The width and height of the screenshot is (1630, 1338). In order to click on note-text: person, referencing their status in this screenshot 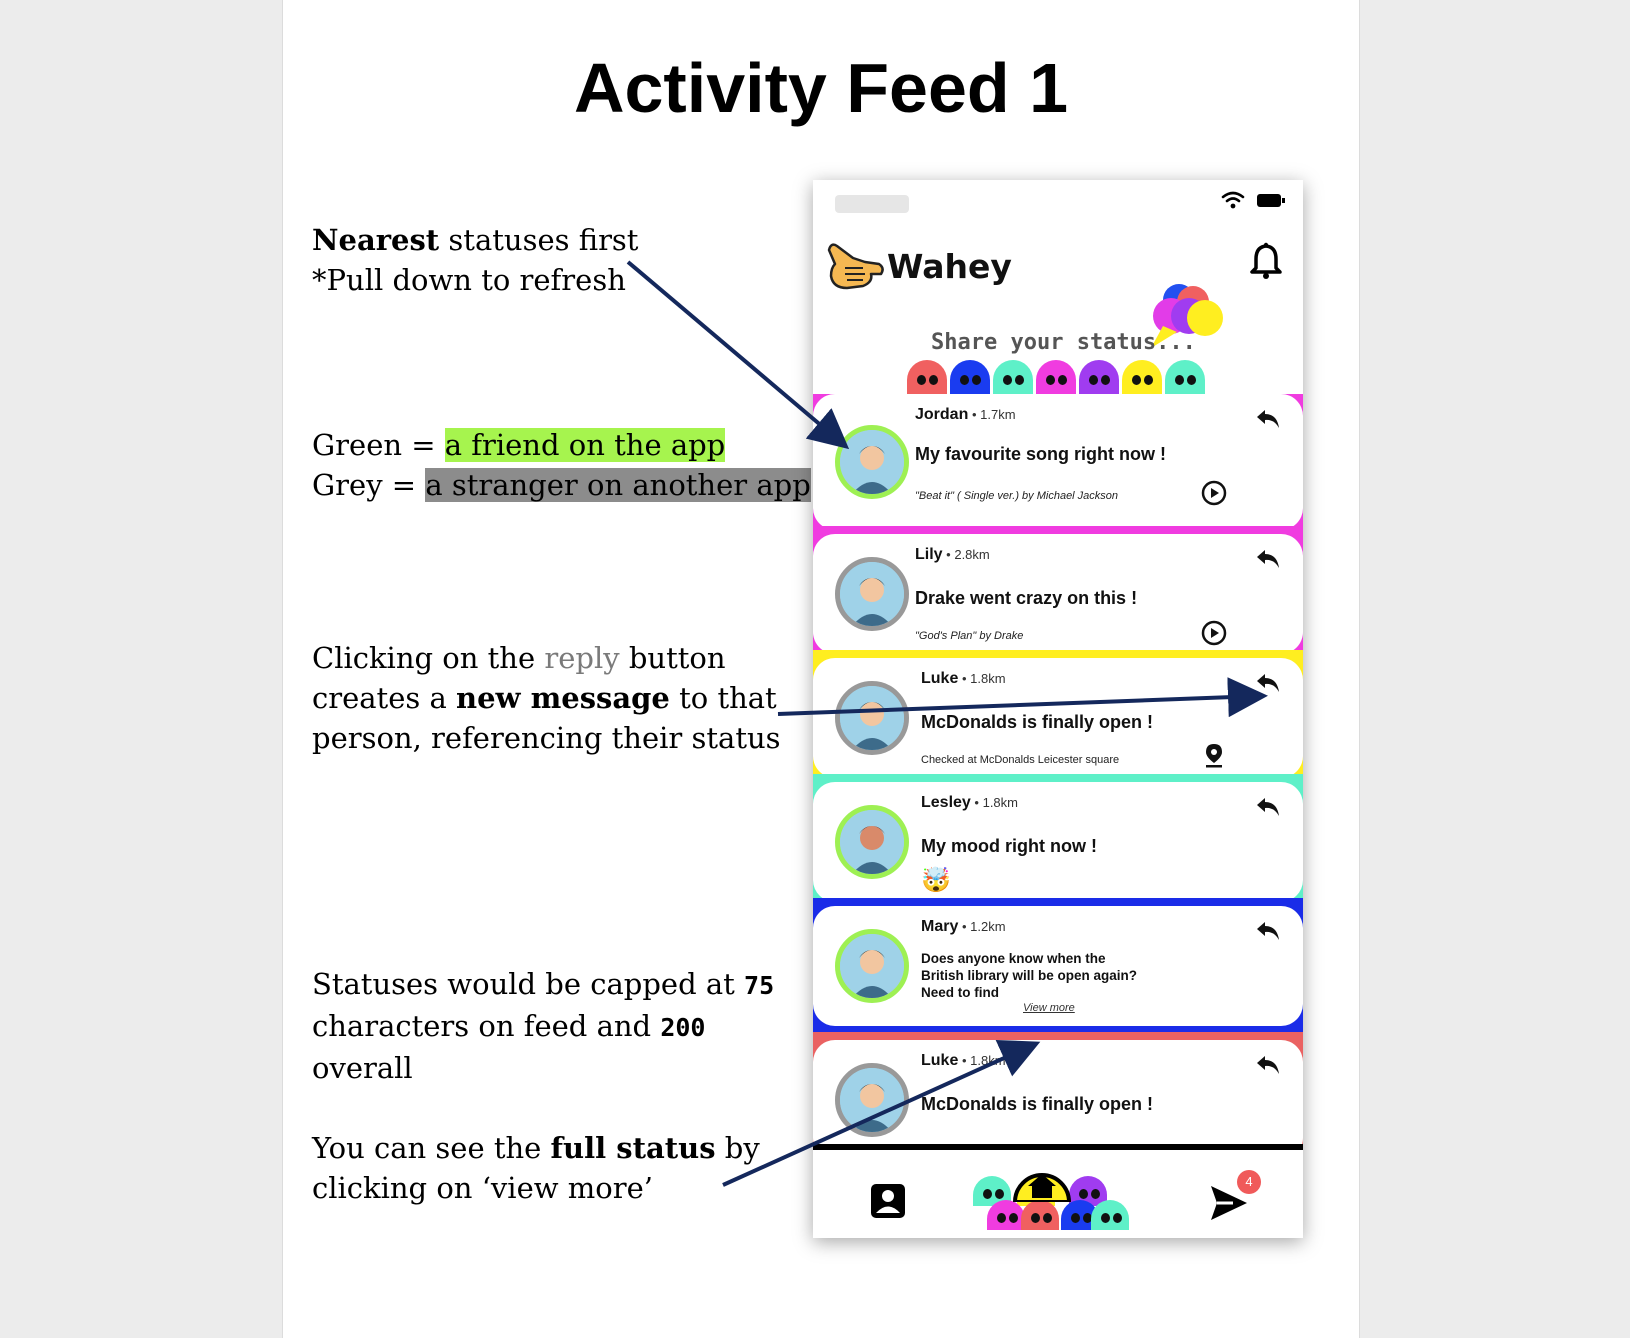, I will do `click(546, 738)`.